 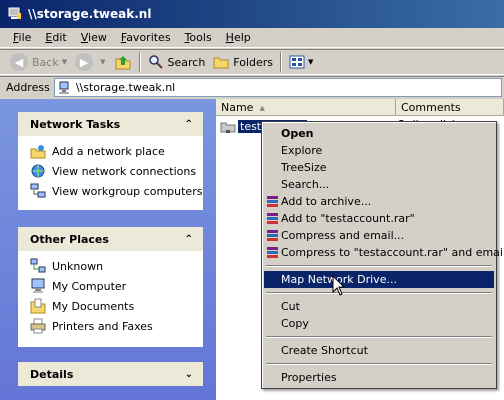 What do you see at coordinates (392, 252) in the screenshot?
I see `menu-item-label: Compress to "testaccount.rar" and email` at bounding box center [392, 252].